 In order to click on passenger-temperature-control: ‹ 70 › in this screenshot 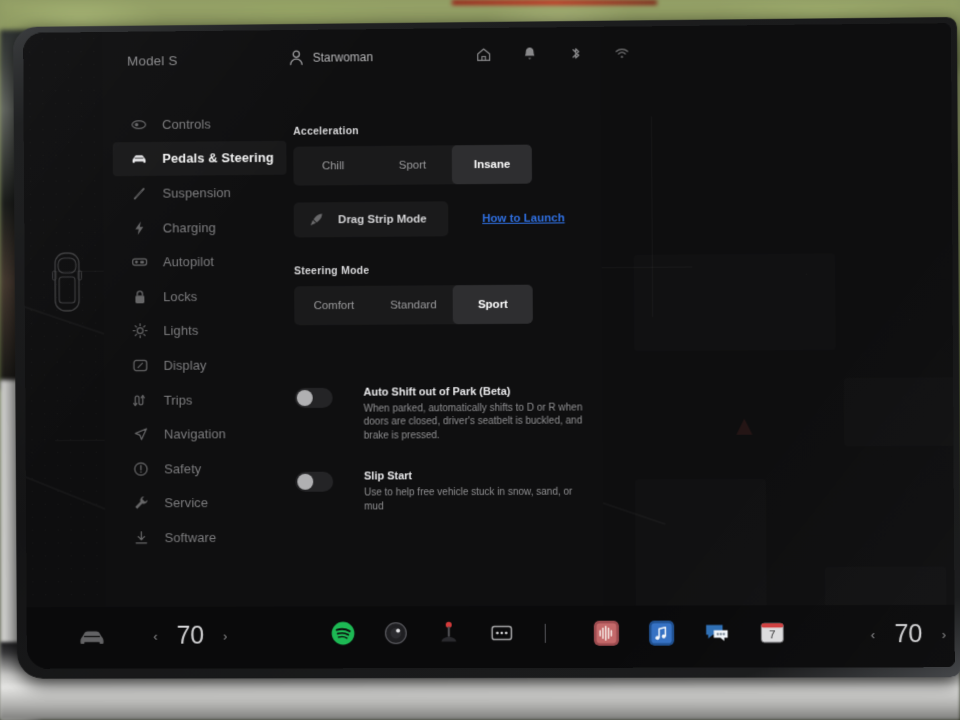, I will do `click(909, 634)`.